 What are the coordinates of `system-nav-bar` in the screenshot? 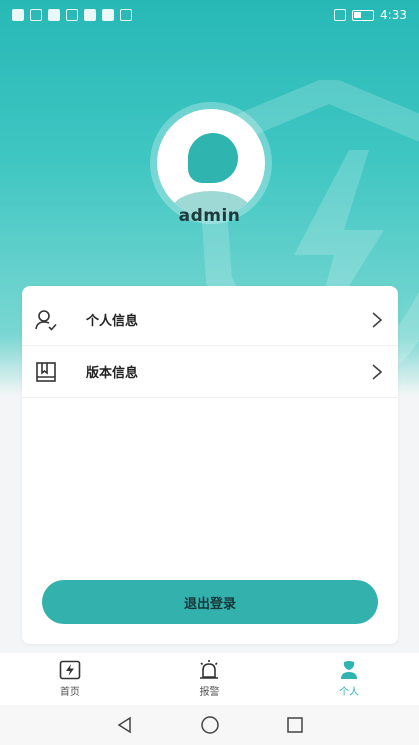 It's located at (209, 725).